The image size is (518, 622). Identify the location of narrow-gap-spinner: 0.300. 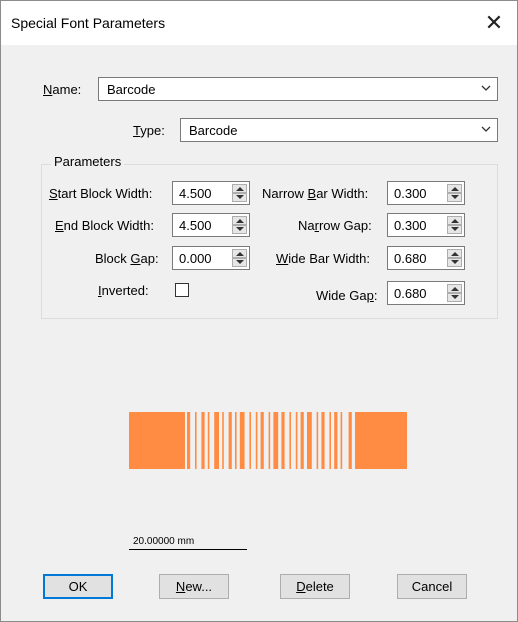
(426, 225).